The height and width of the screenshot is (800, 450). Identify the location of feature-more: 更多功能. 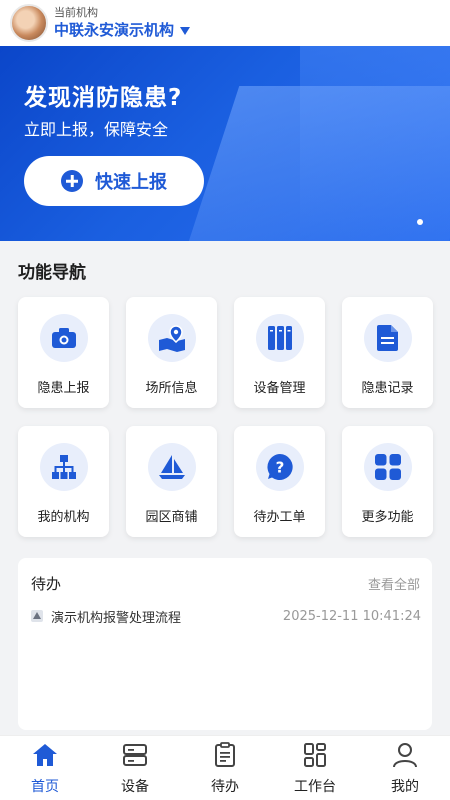
(387, 481).